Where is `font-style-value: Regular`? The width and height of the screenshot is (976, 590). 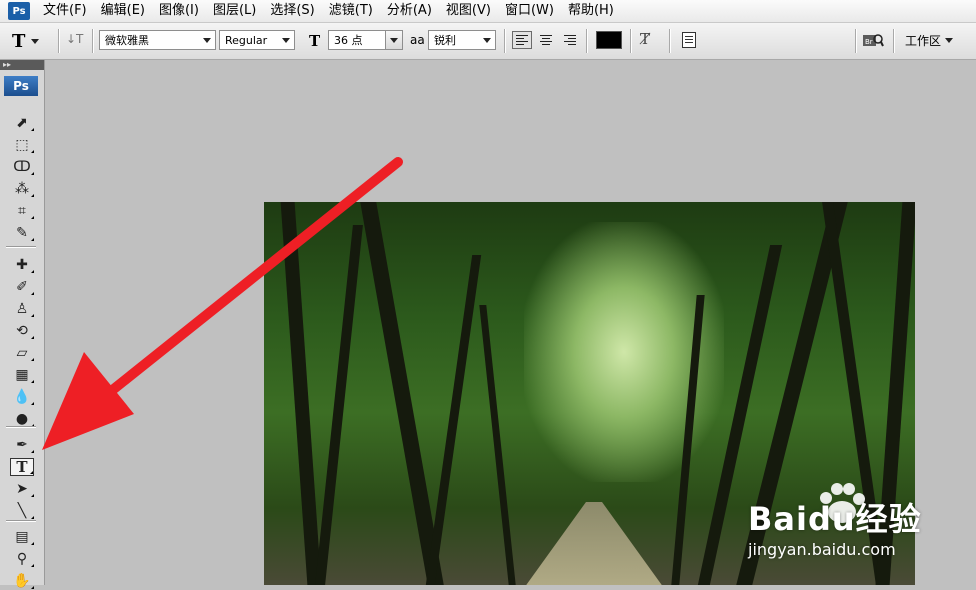
font-style-value: Regular is located at coordinates (246, 40).